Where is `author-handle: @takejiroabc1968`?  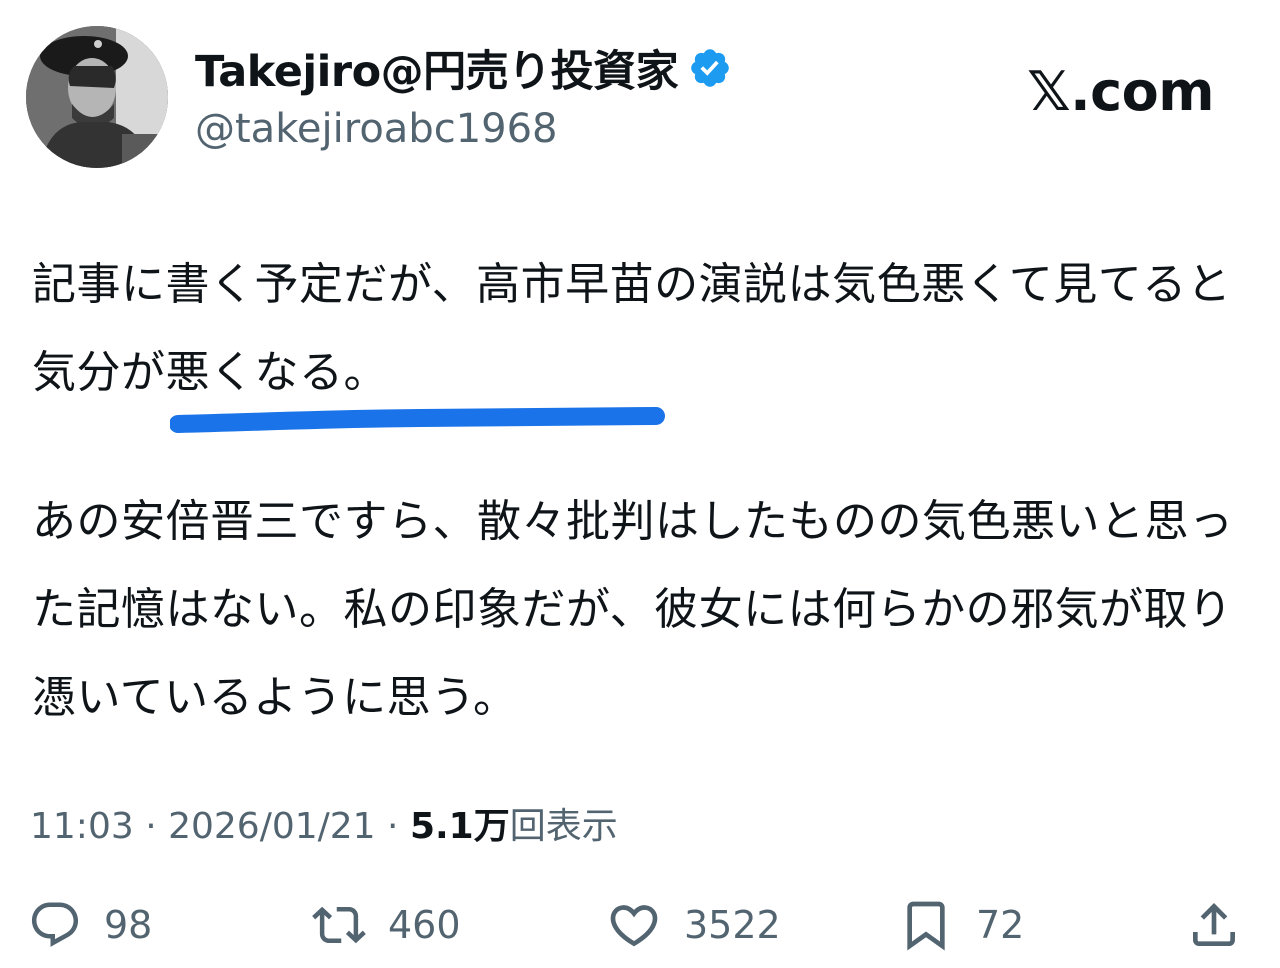
author-handle: @takejiroabc1968 is located at coordinates (376, 129).